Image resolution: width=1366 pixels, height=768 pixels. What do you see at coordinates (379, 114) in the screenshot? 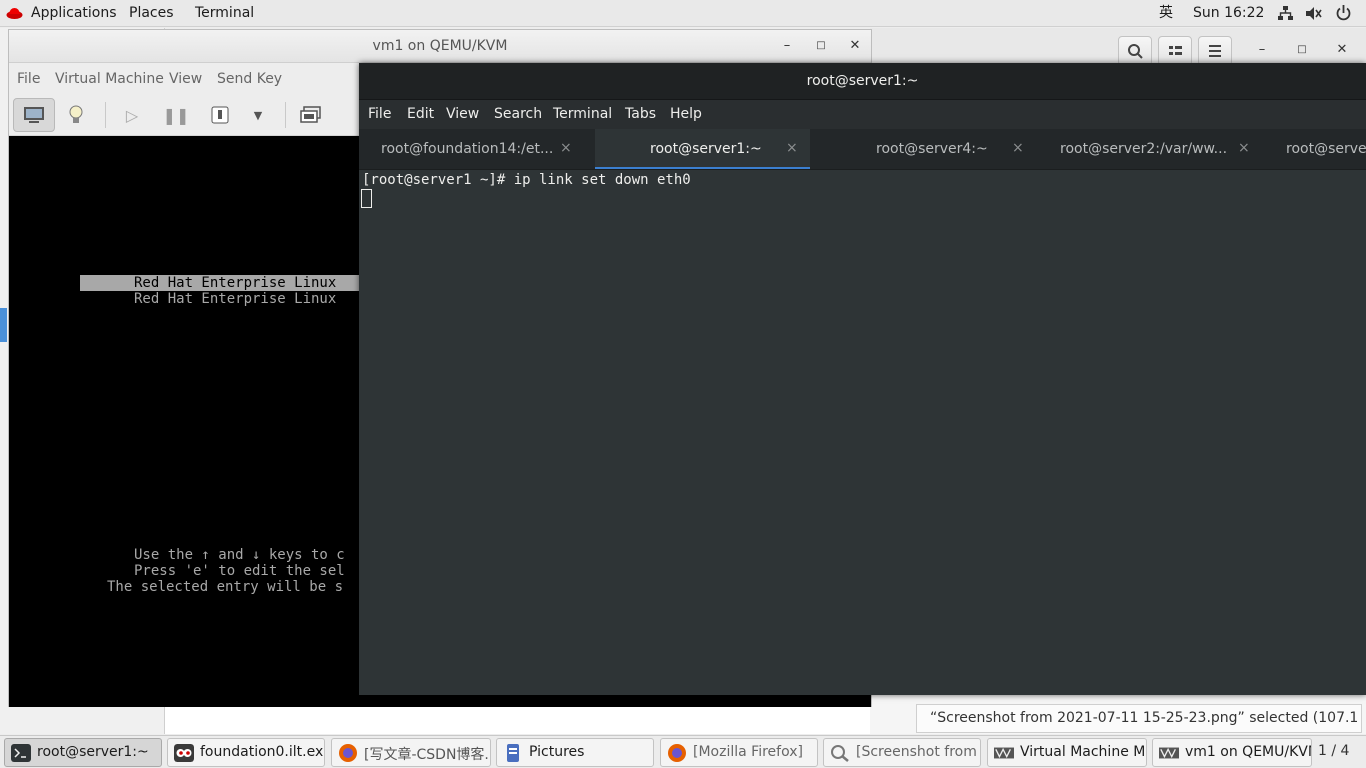
I see `terminal-menu-file: File` at bounding box center [379, 114].